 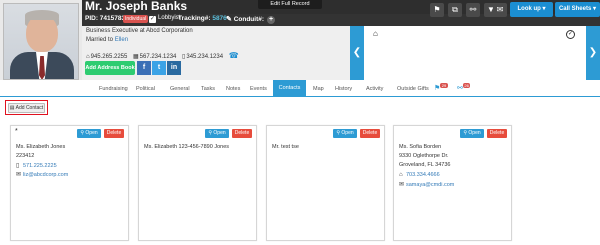 I want to click on tracking-number: Tracking#: 5876, so click(x=202, y=18).